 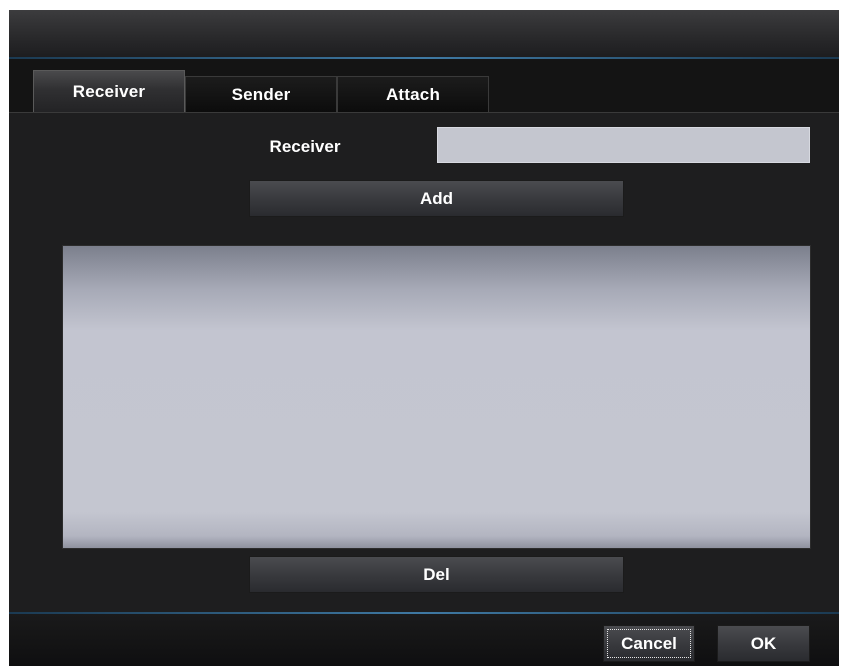 I want to click on cancel-button: Cancel, so click(x=649, y=643).